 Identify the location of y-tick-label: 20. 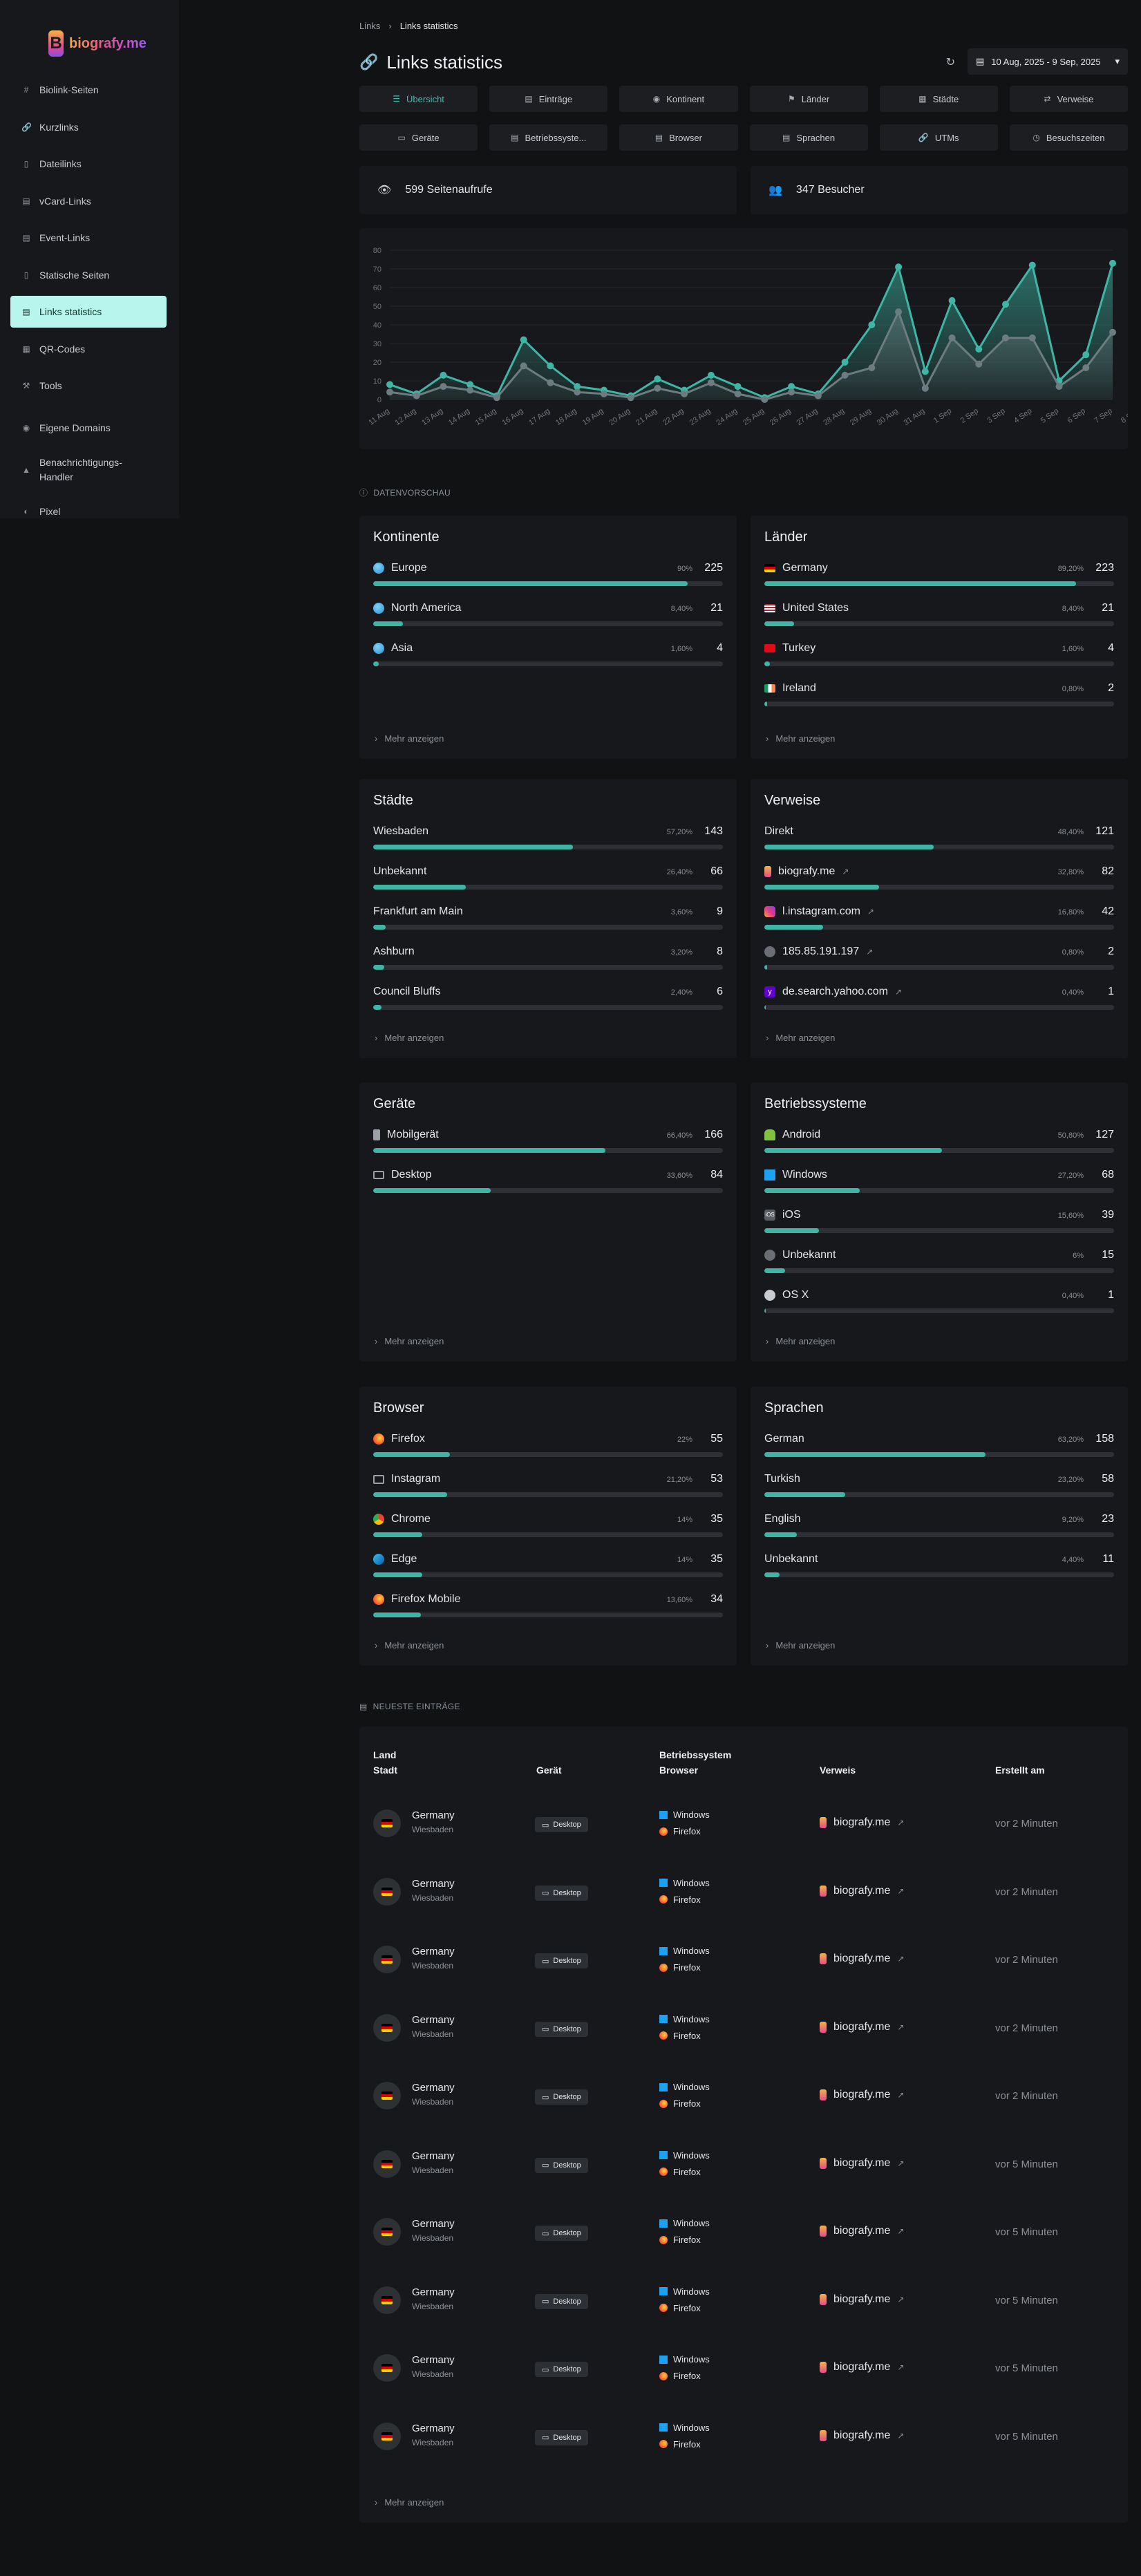
(377, 363).